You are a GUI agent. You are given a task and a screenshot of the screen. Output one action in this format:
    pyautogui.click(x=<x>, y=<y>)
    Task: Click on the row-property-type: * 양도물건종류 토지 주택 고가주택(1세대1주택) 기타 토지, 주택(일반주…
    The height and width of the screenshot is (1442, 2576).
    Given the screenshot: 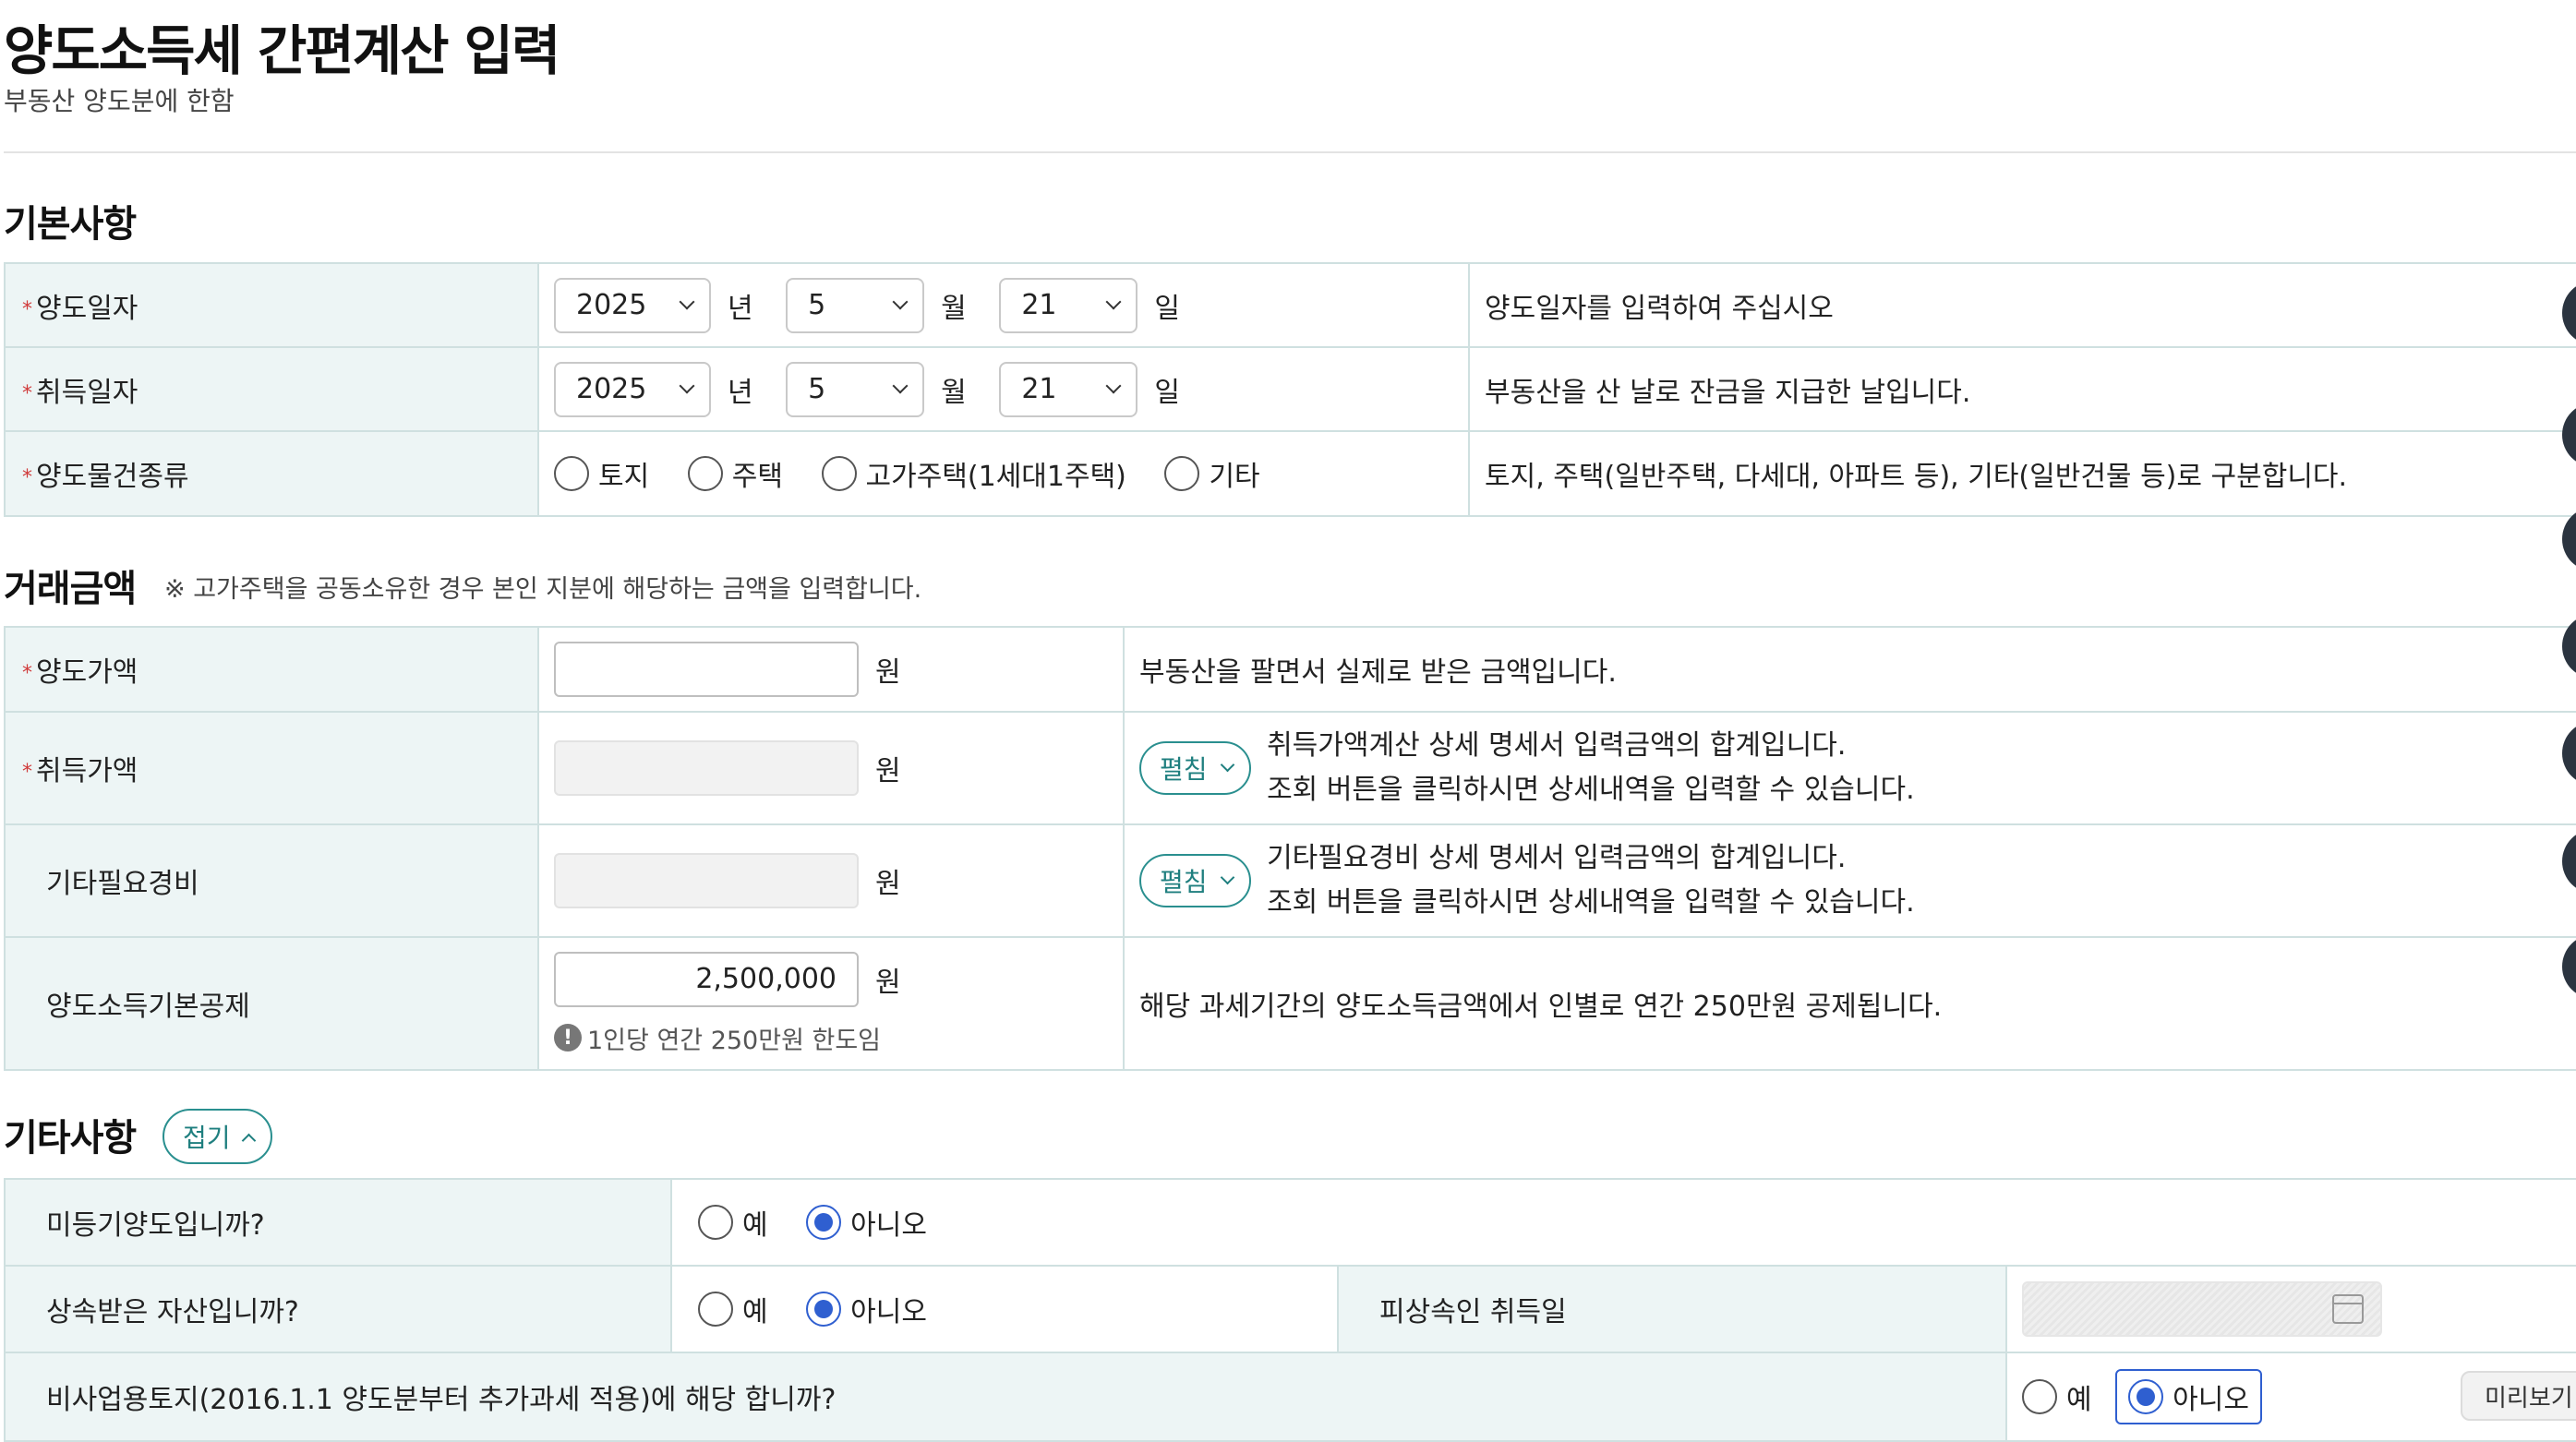 What is the action you would take?
    pyautogui.click(x=1290, y=473)
    